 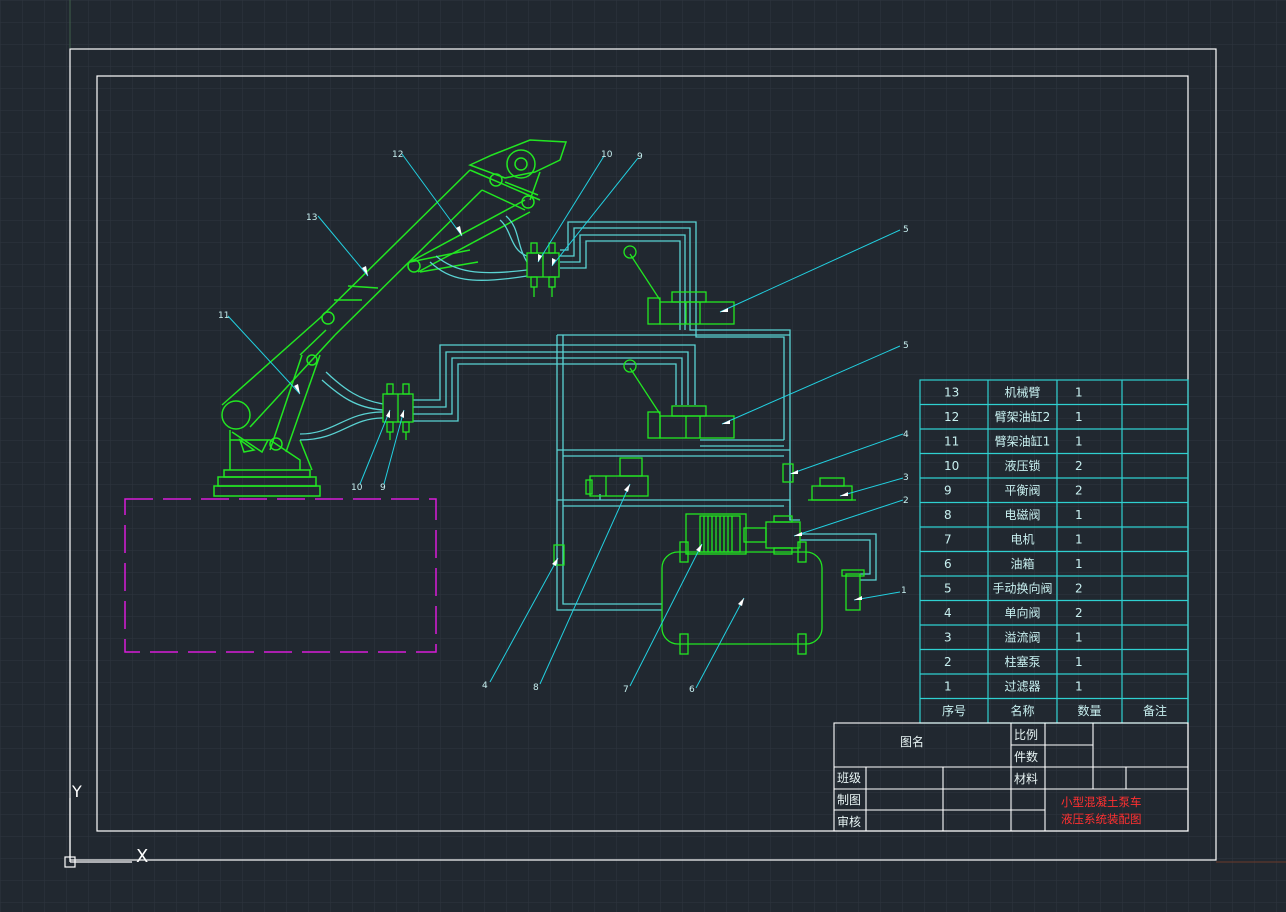 I want to click on bom-cell-name: 柱塞泵, so click(x=1022, y=661).